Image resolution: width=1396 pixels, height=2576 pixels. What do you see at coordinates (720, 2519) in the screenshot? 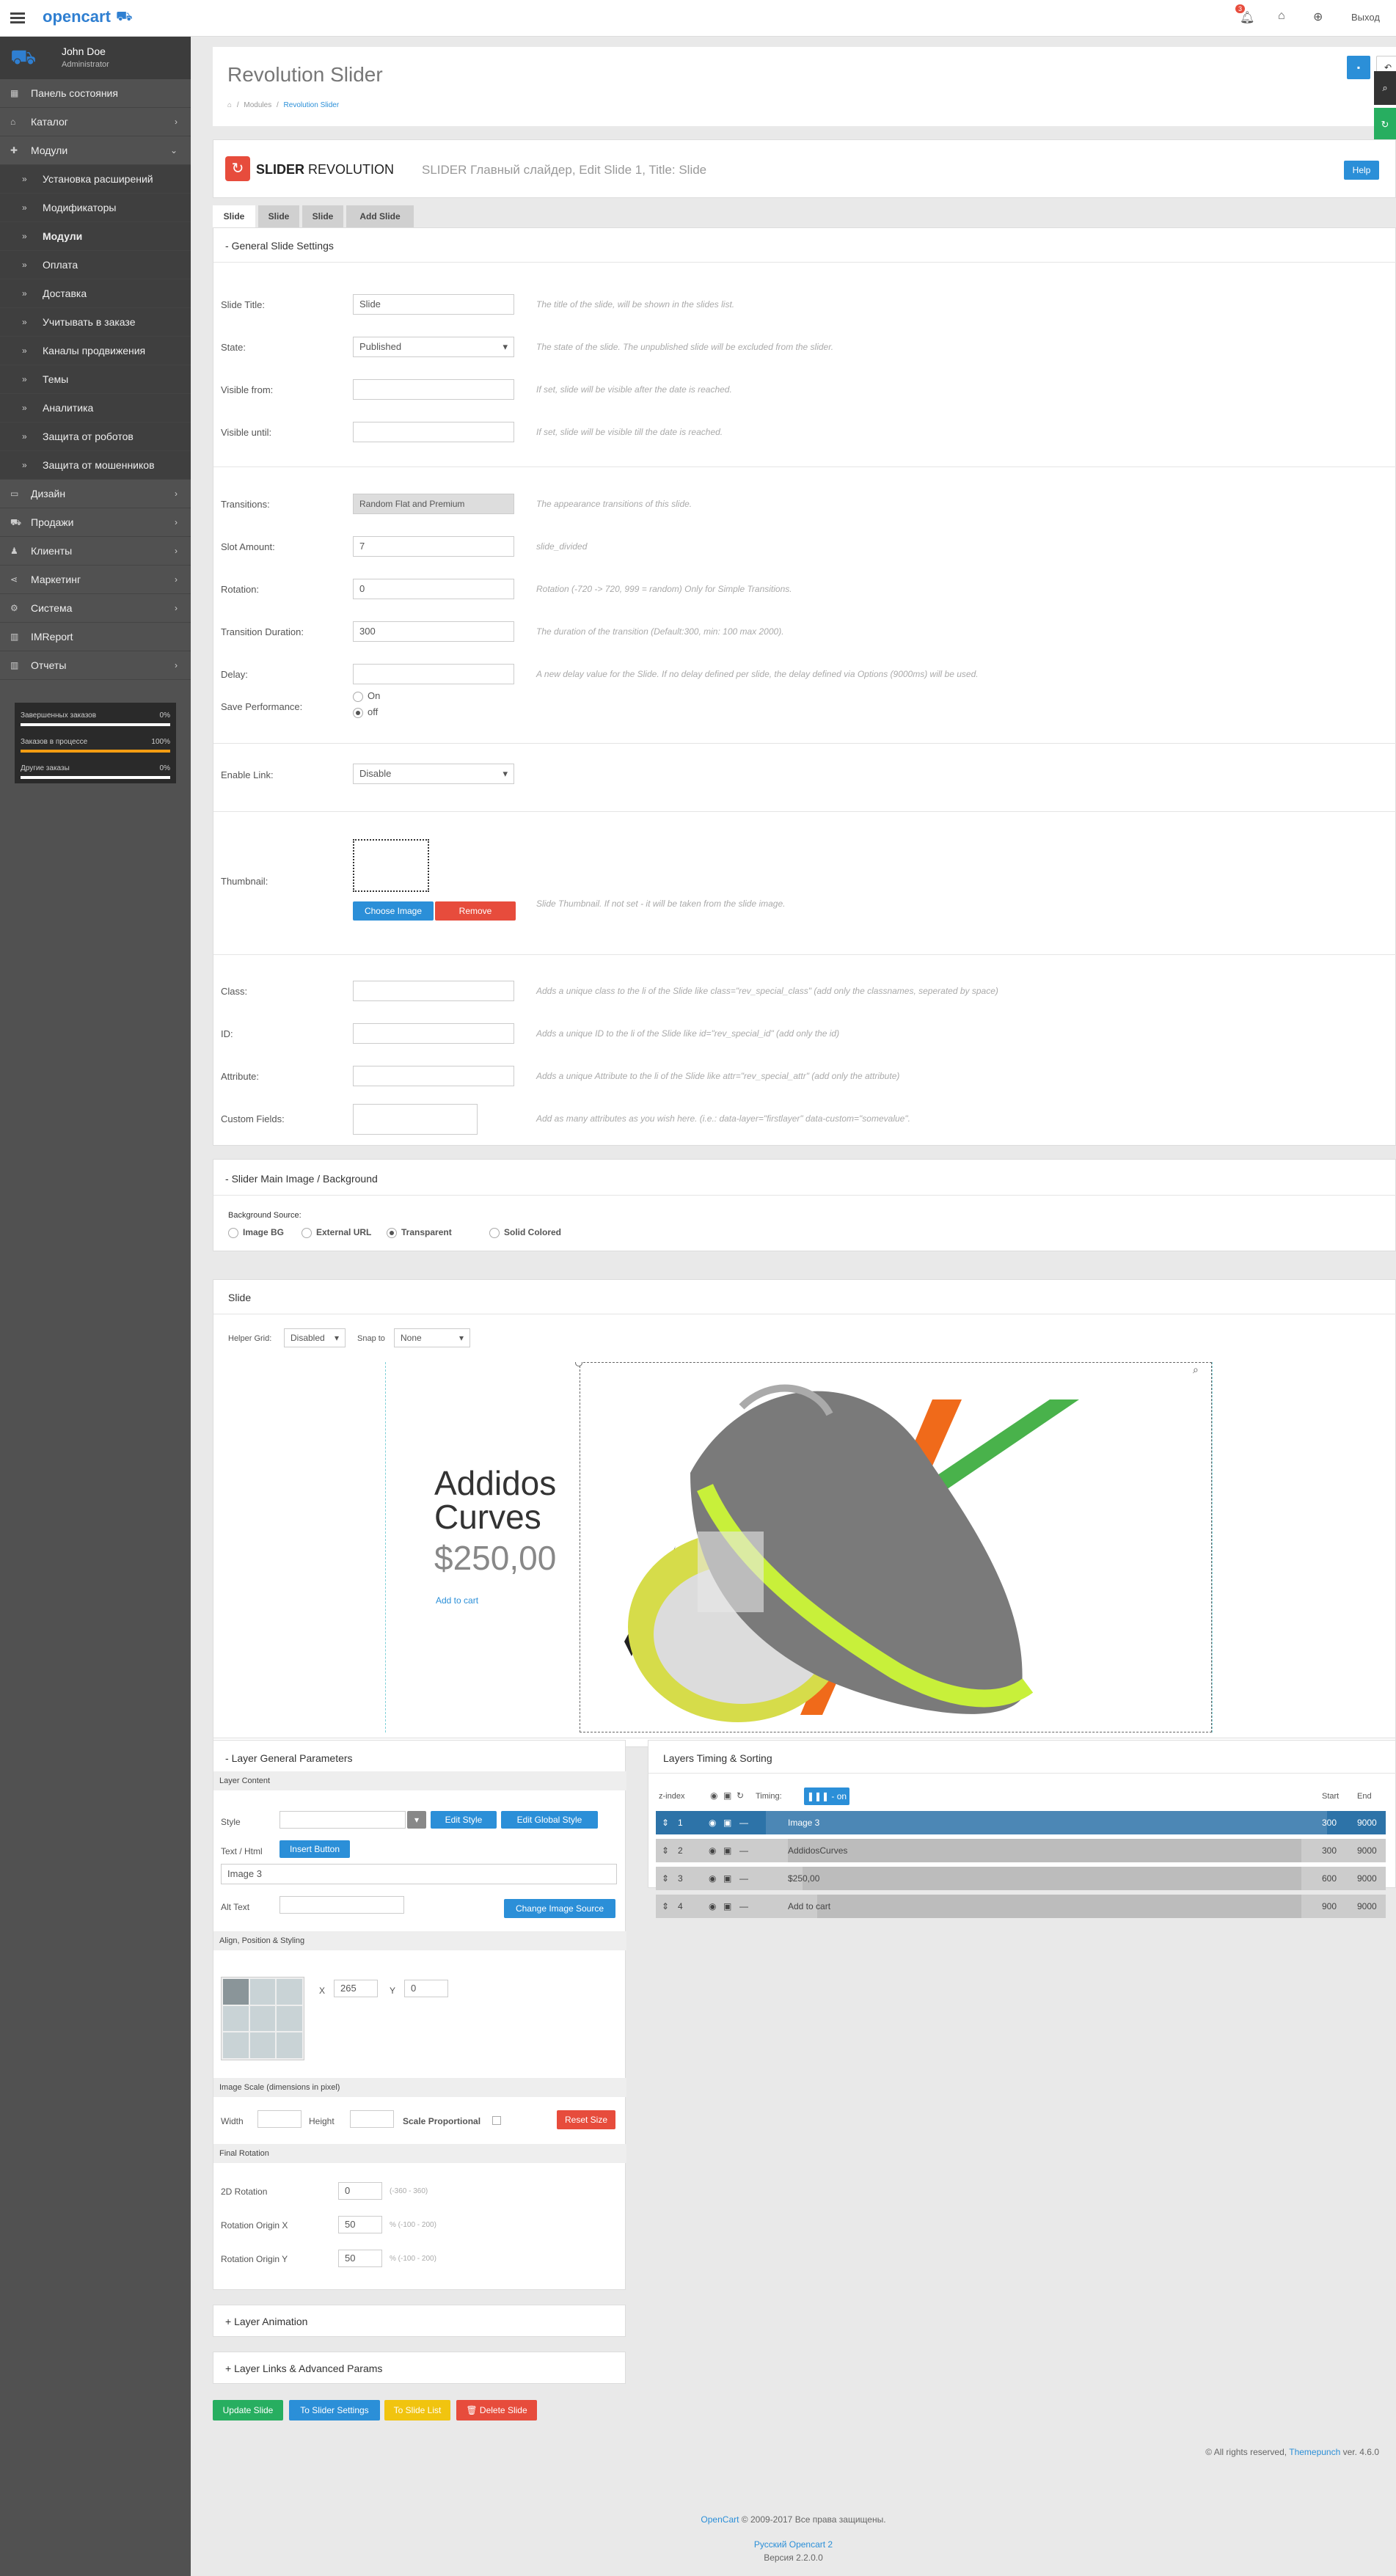
I see `opencart-link: OpenCart` at bounding box center [720, 2519].